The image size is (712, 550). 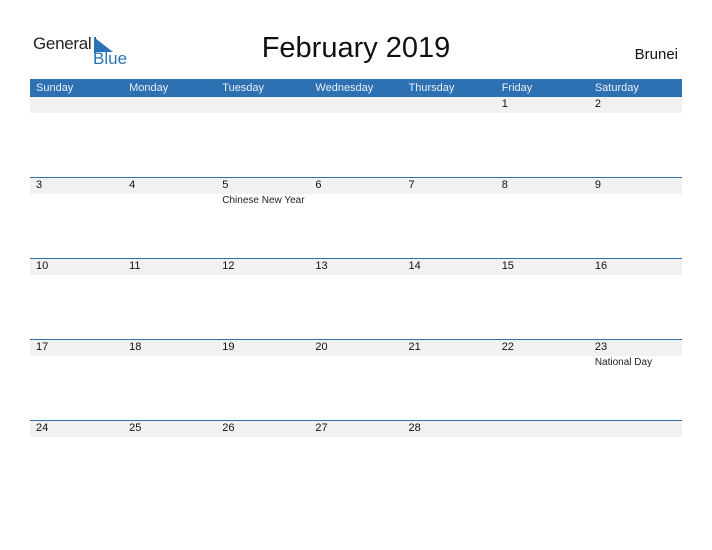 I want to click on day-cell: 14, so click(x=449, y=299).